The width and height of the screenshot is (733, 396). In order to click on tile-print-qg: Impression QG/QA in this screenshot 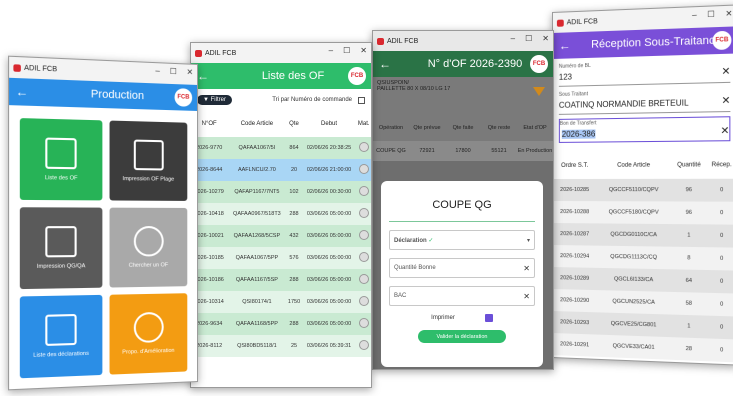, I will do `click(61, 248)`.